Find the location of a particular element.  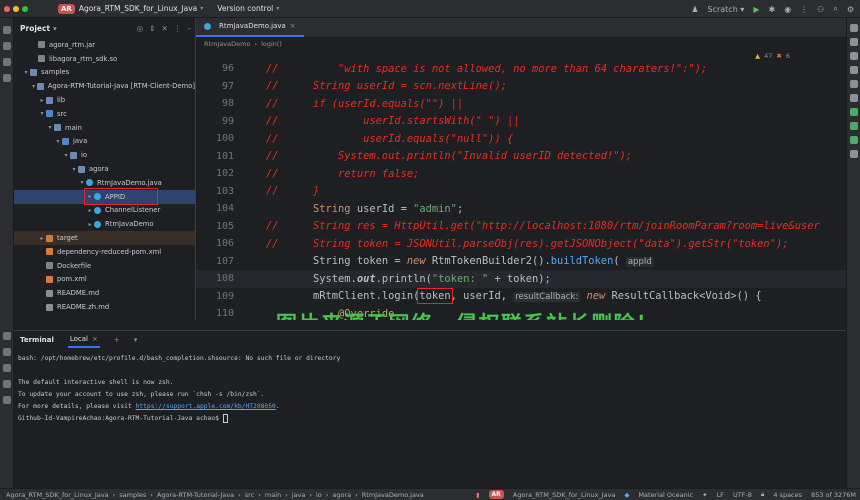

breadcrumb-class: RtmJavaDemo is located at coordinates (227, 44).